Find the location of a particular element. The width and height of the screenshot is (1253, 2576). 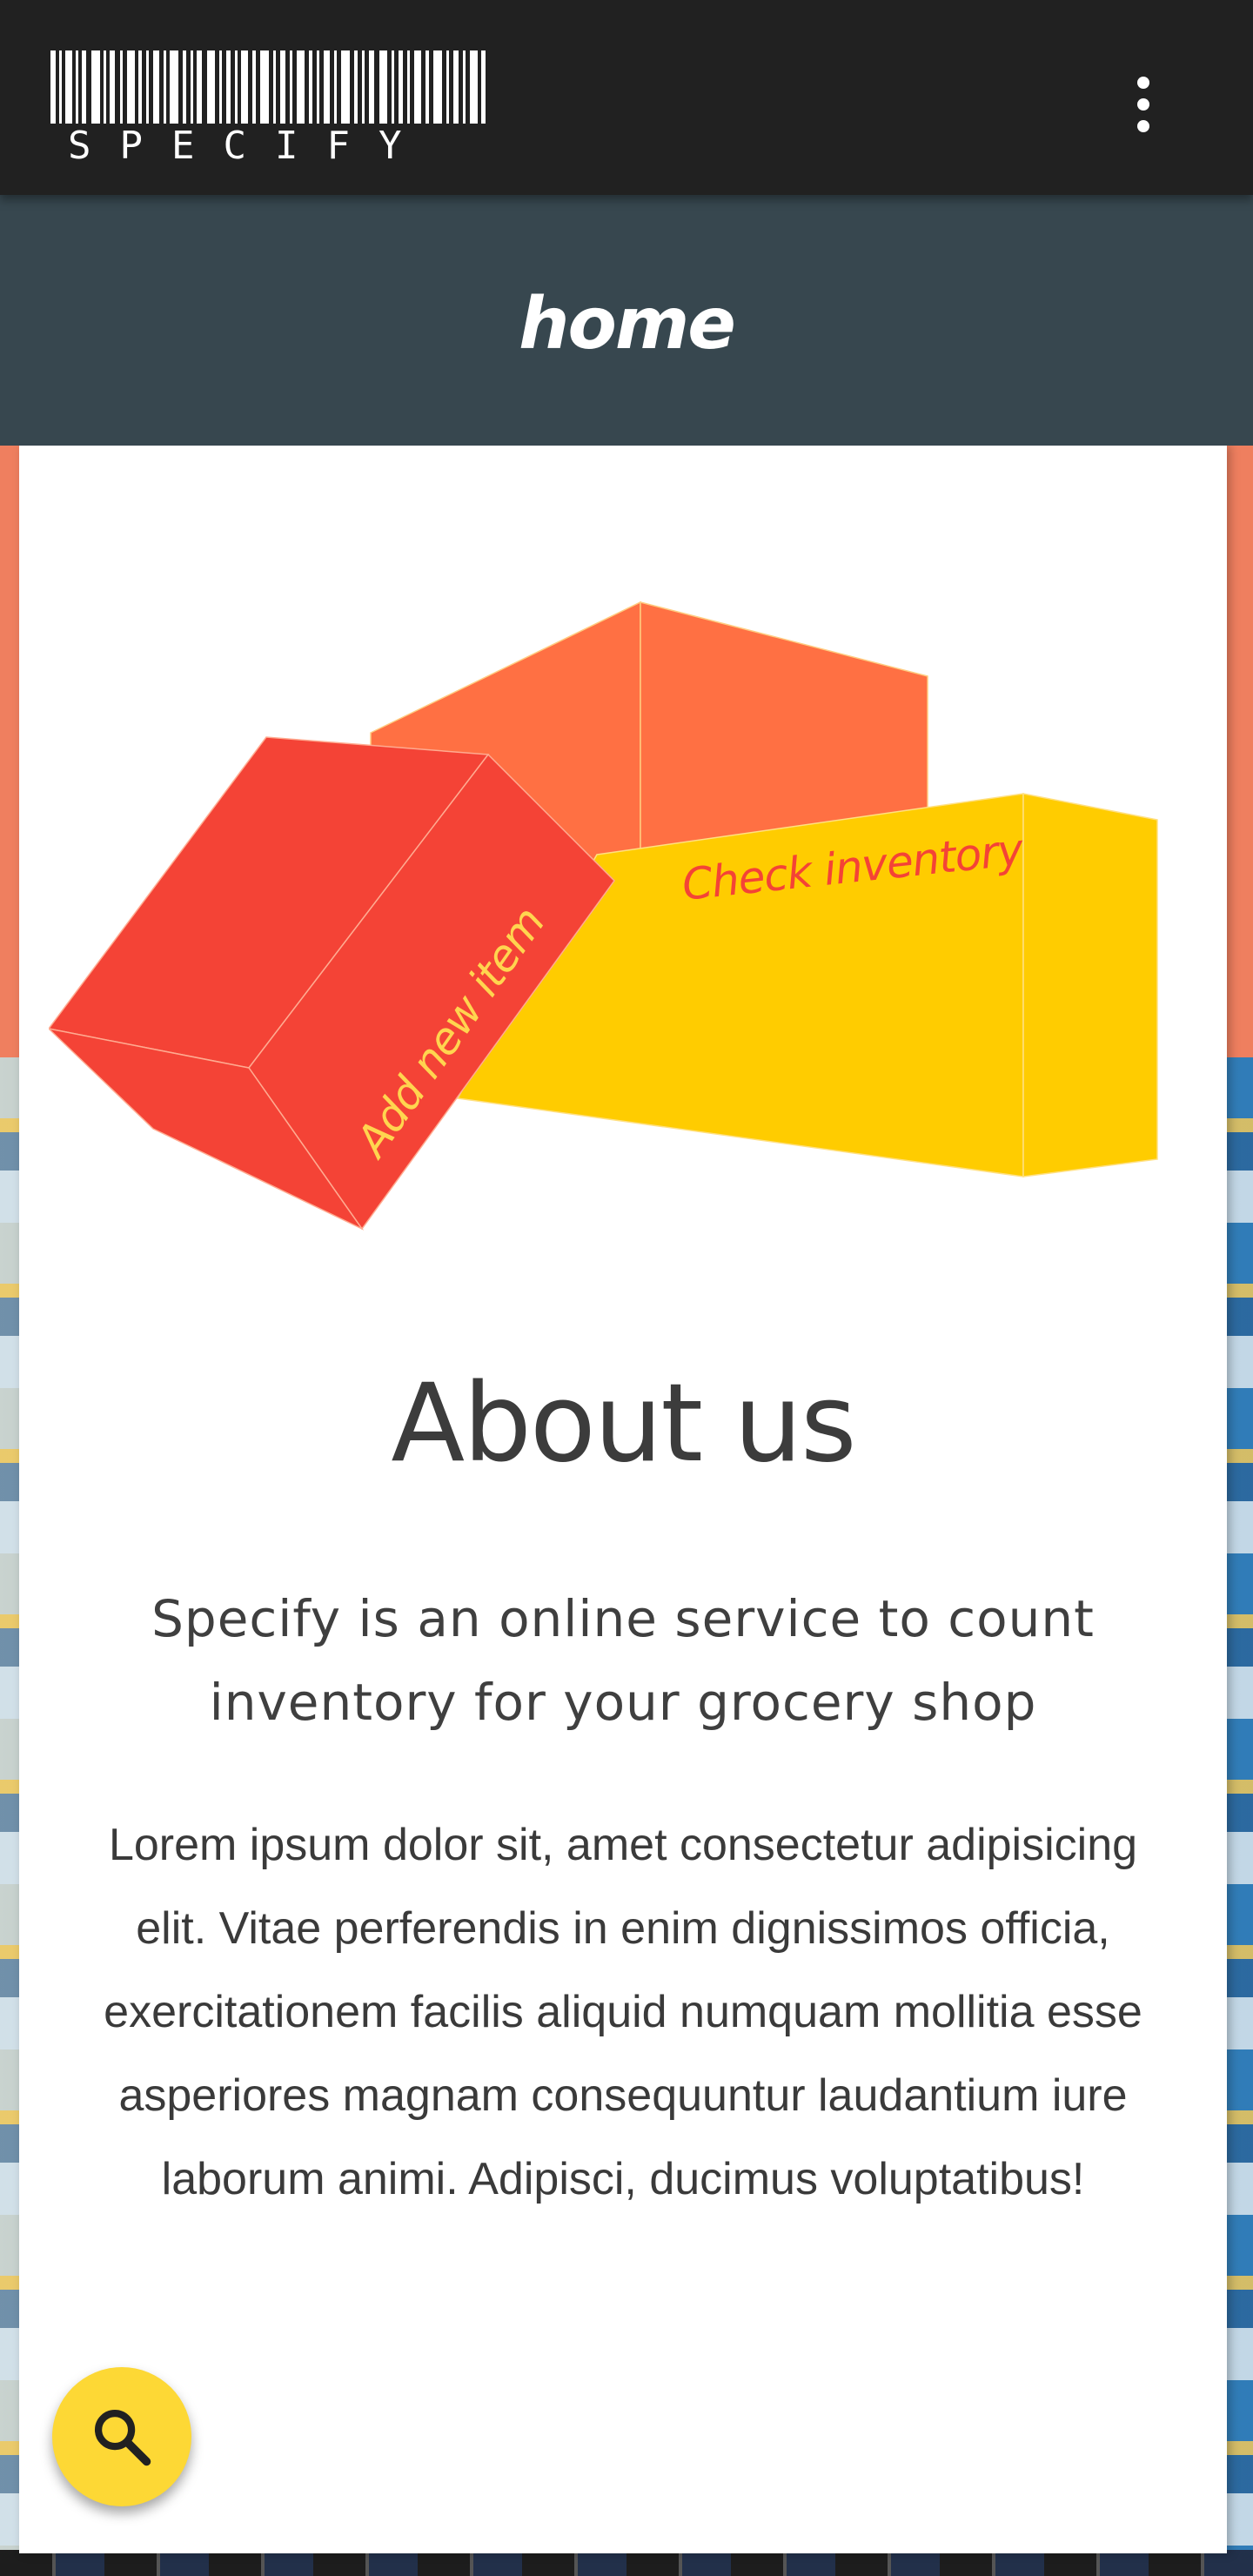

search-fab-button is located at coordinates (121, 2436).